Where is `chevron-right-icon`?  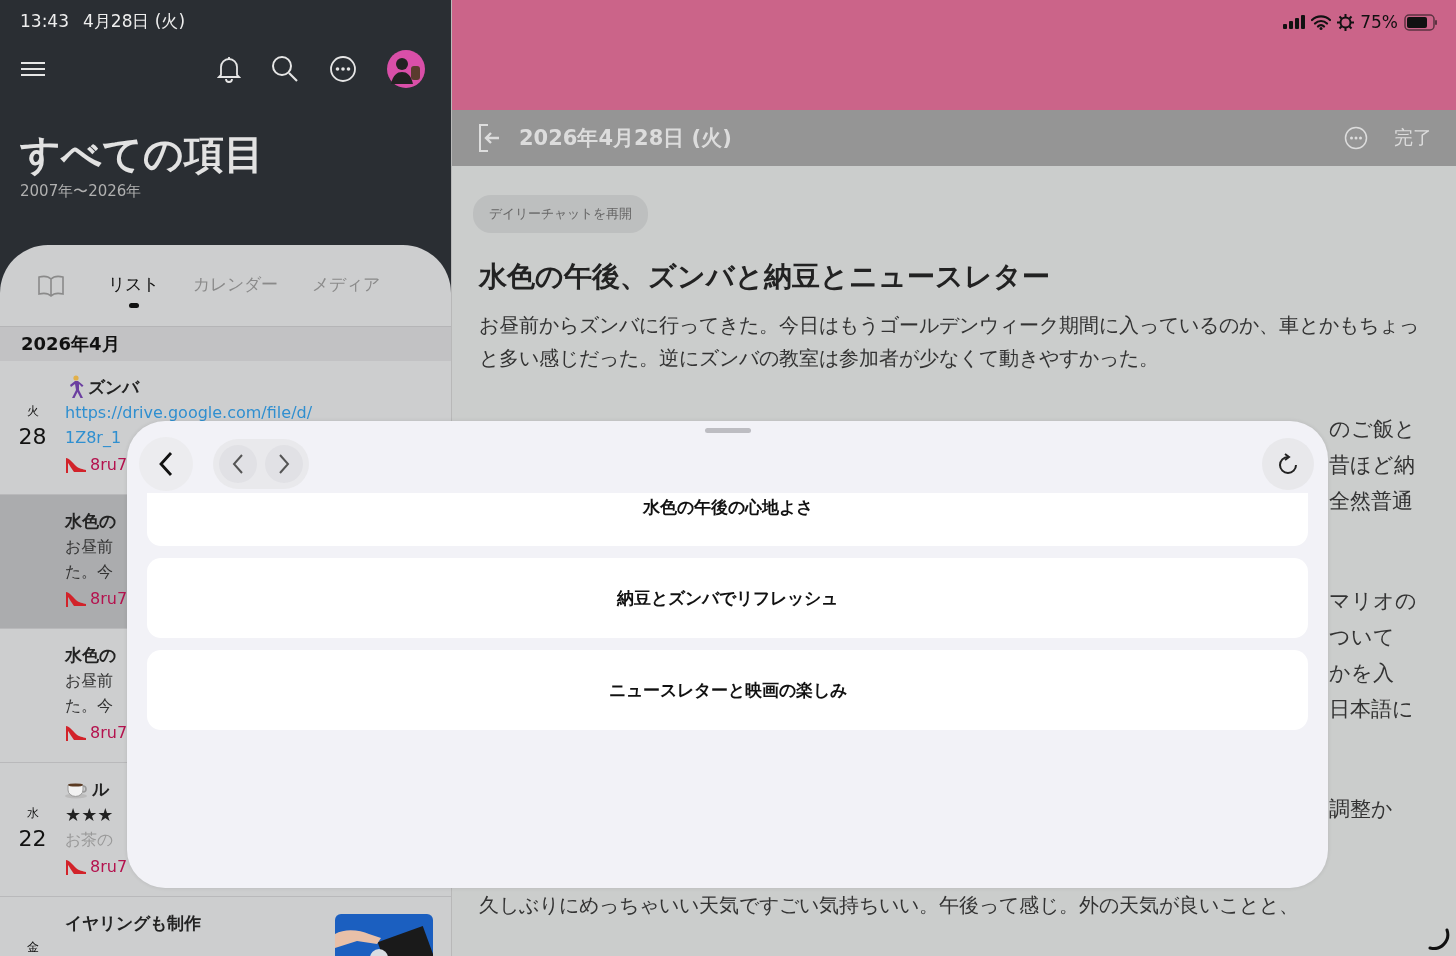 chevron-right-icon is located at coordinates (284, 464).